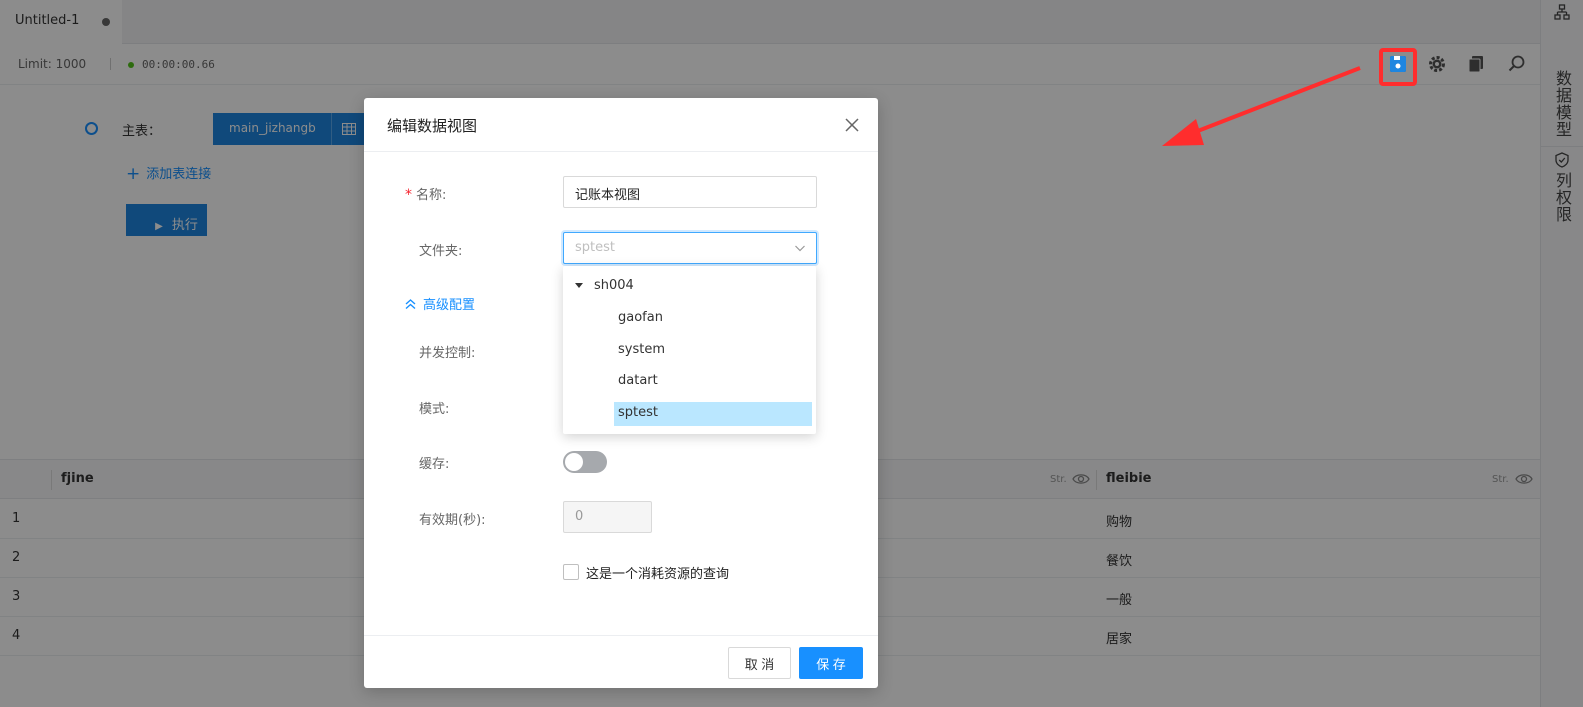 This screenshot has height=707, width=1583. I want to click on save-icon-highlighted, so click(1398, 64).